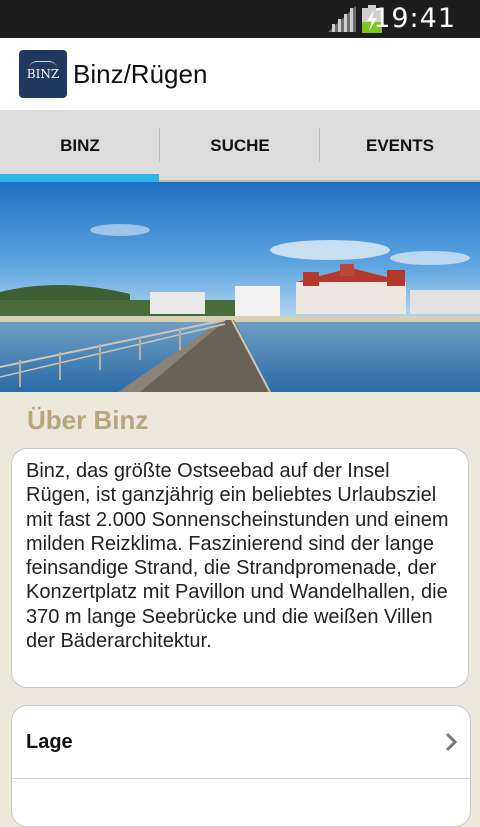 This screenshot has width=480, height=827. I want to click on tab-bar: BINZ SUCHE EVENTS, so click(240, 146).